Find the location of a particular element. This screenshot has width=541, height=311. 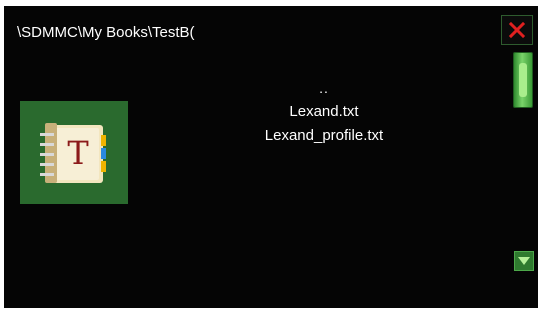

book-letter: T is located at coordinates (78, 153).